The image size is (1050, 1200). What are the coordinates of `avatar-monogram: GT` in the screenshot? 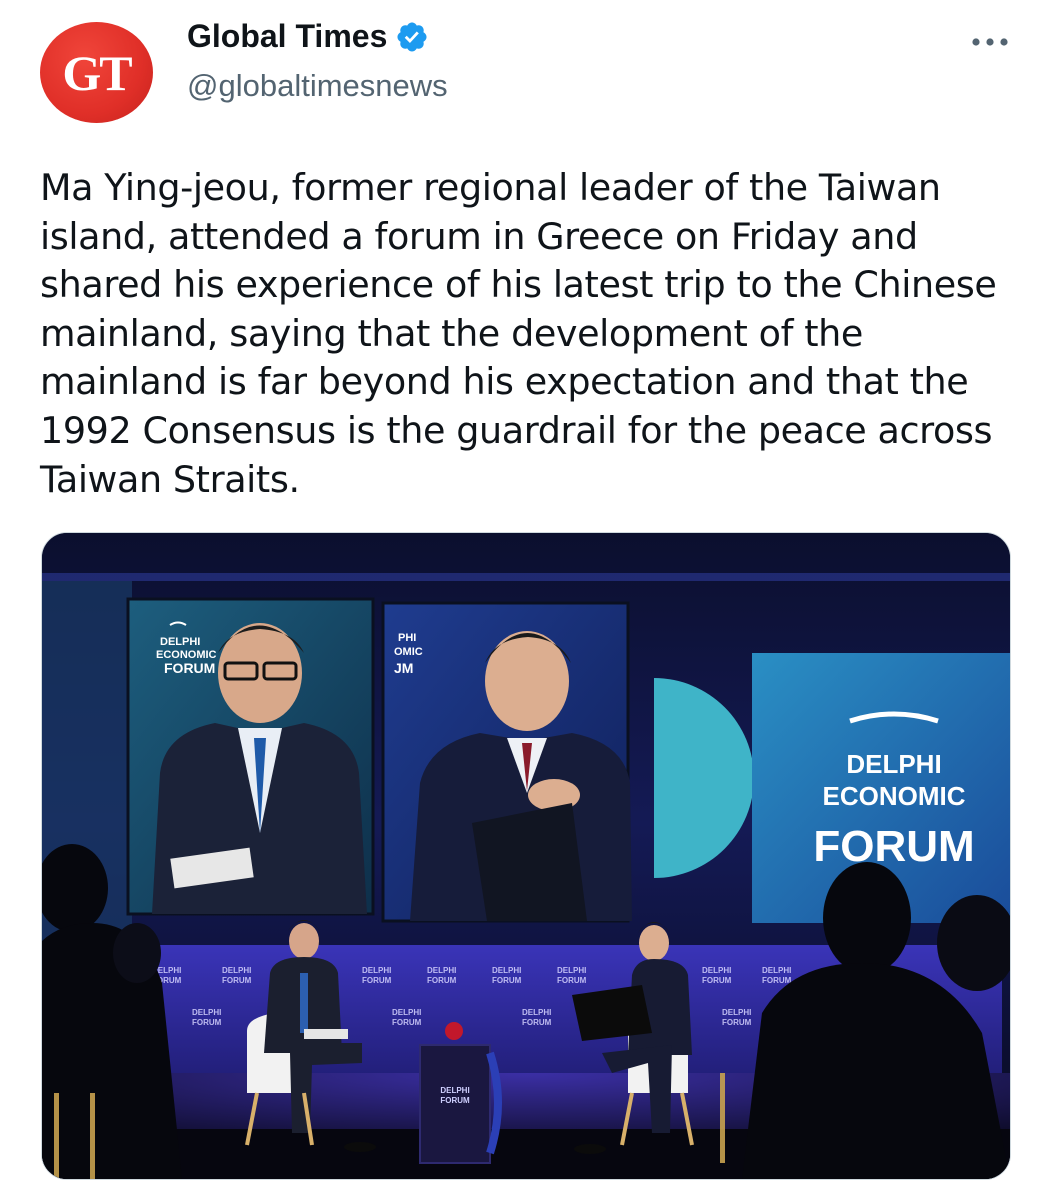 It's located at (97, 72).